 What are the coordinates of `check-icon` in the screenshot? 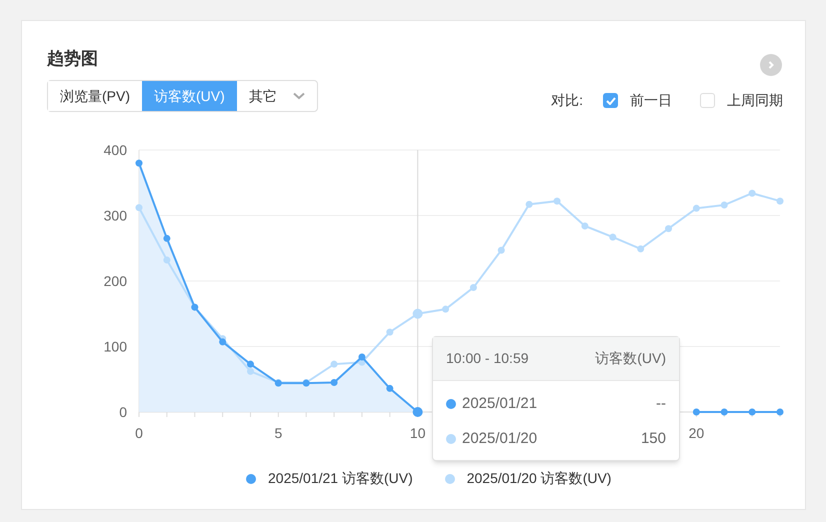 It's located at (611, 100).